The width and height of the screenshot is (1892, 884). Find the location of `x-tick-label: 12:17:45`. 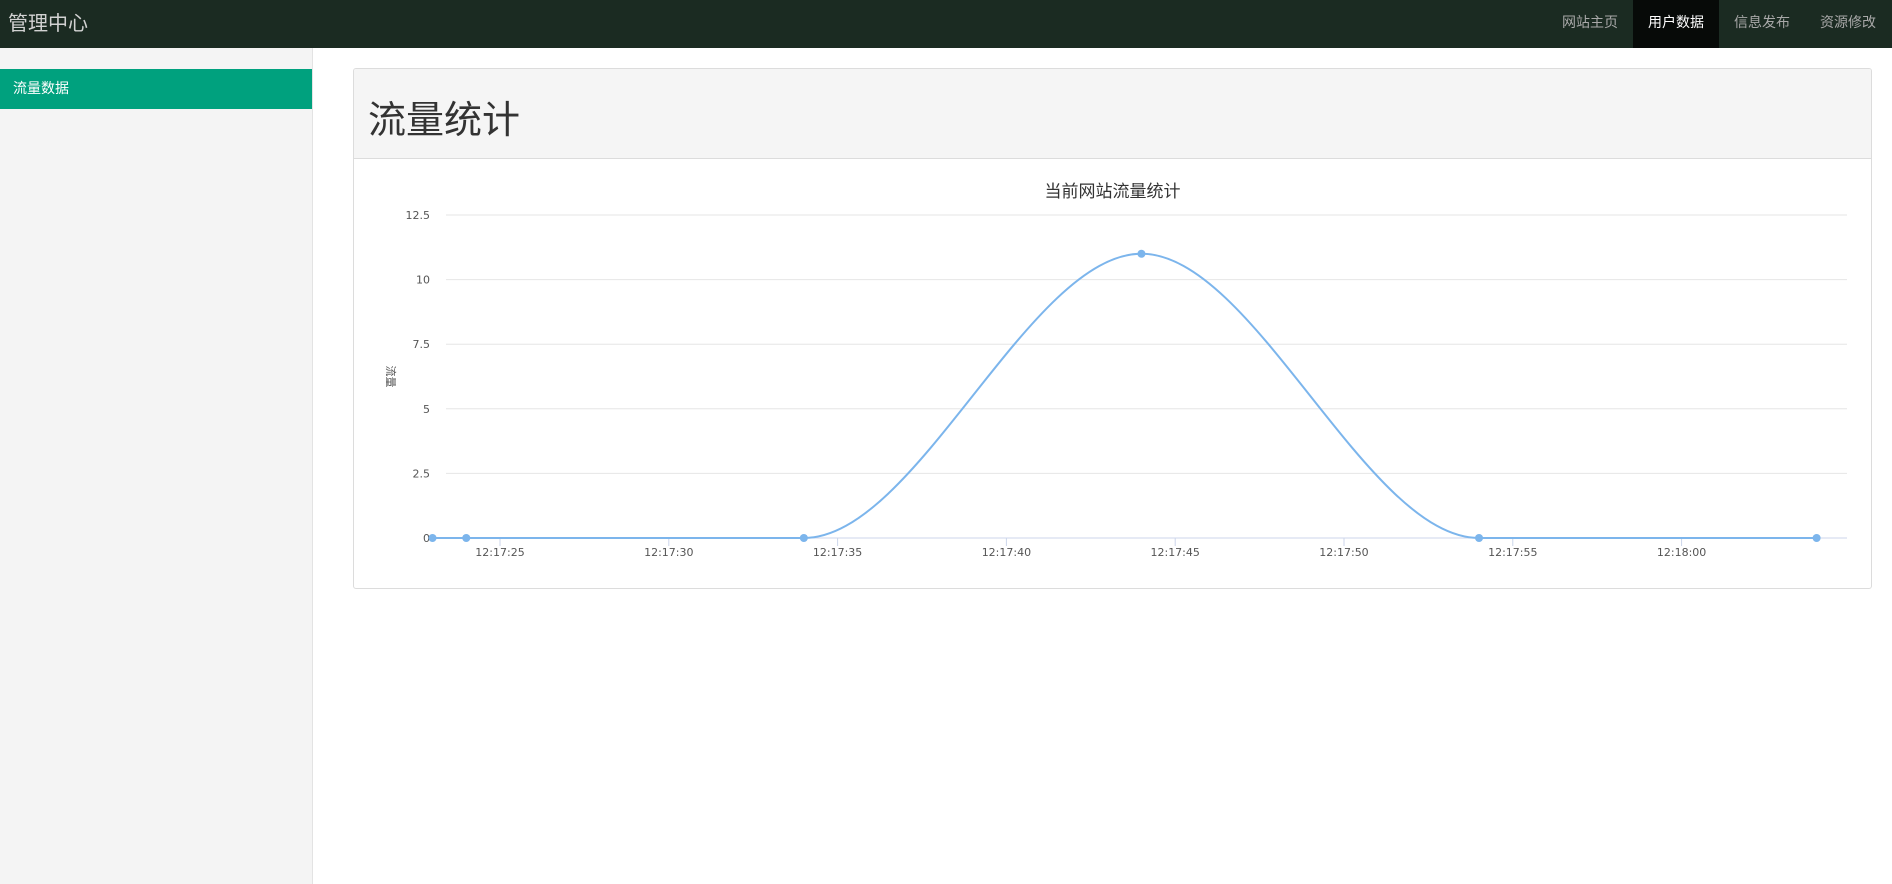

x-tick-label: 12:17:45 is located at coordinates (1174, 552).